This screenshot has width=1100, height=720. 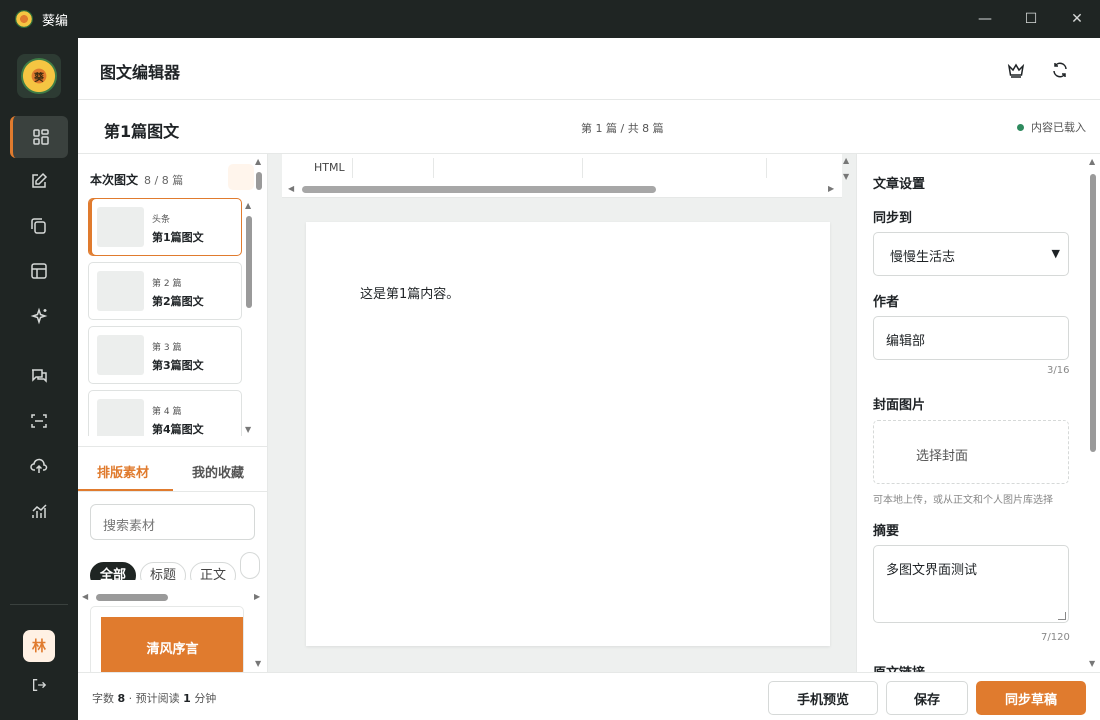 What do you see at coordinates (172, 522) in the screenshot?
I see `material-search-input: 搜索素材` at bounding box center [172, 522].